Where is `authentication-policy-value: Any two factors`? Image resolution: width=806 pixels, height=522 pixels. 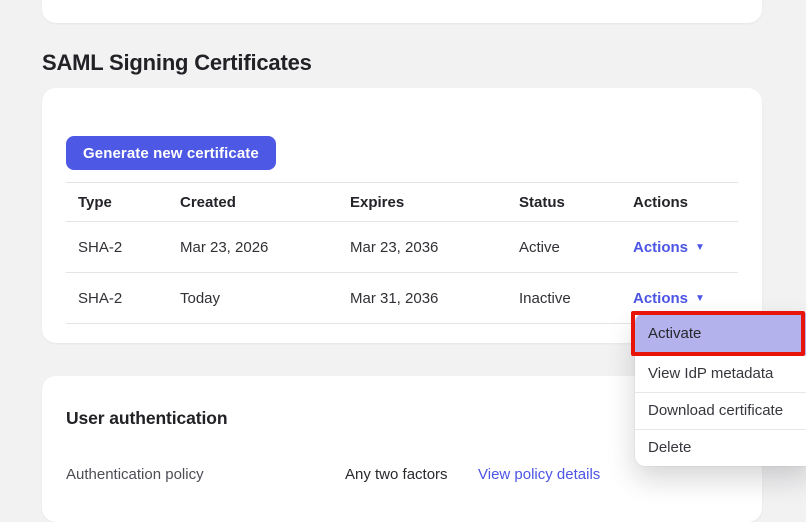
authentication-policy-value: Any two factors is located at coordinates (396, 474).